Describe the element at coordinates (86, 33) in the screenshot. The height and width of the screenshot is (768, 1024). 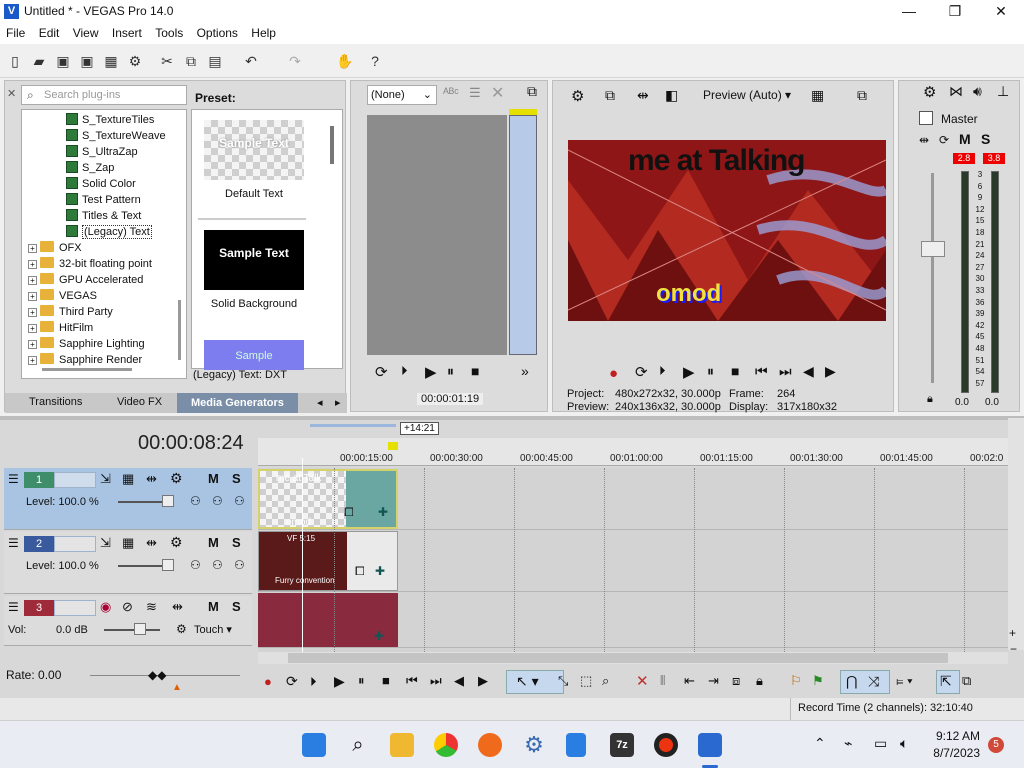
I see `menu-view: View` at that location.